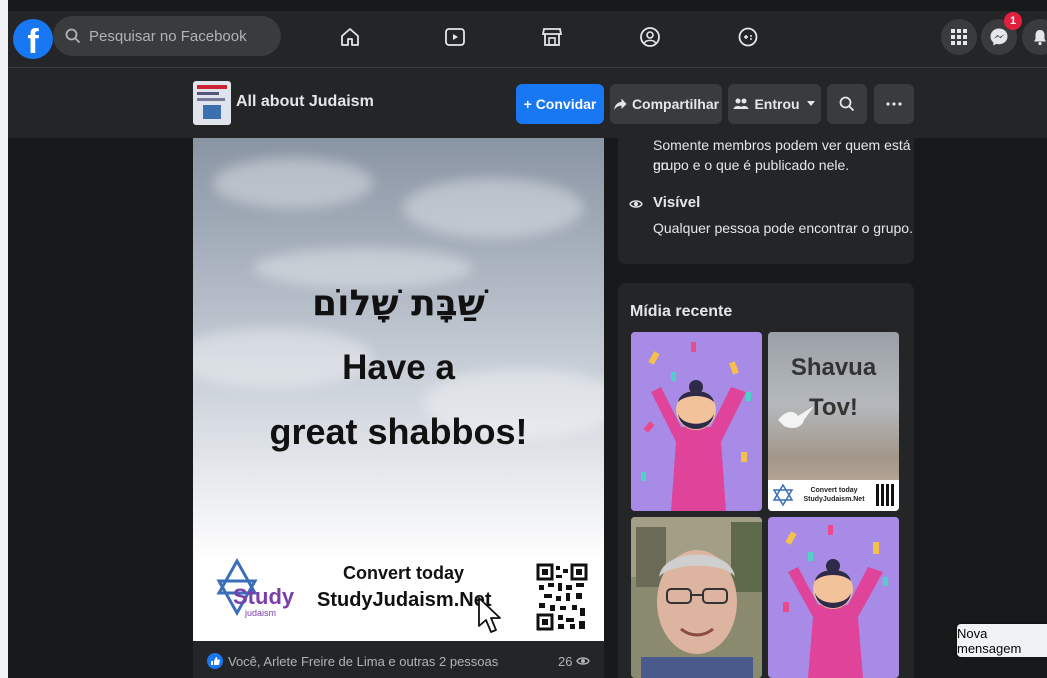 This screenshot has width=1047, height=678. Describe the element at coordinates (527, 39) in the screenshot. I see `top-navigation-bar: f Pesquisar no Facebook 1` at that location.